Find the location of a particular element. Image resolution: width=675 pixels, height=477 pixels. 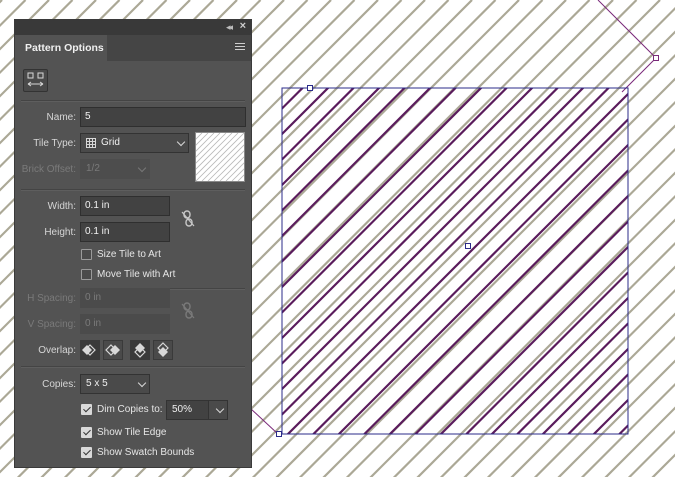

unlink-proportions-icon is located at coordinates (188, 219).